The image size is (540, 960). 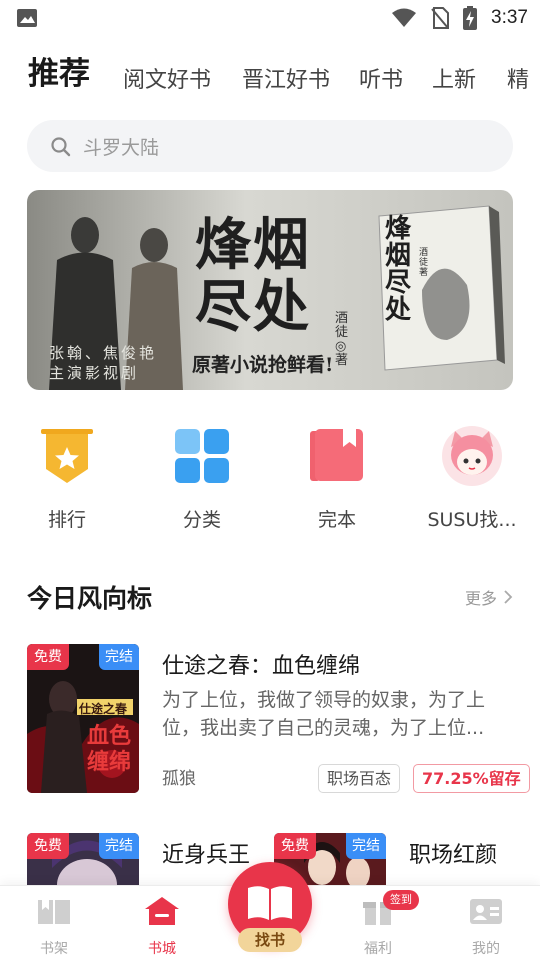 What do you see at coordinates (103, 353) in the screenshot?
I see `banner-cast: 张翰、焦俊艳` at bounding box center [103, 353].